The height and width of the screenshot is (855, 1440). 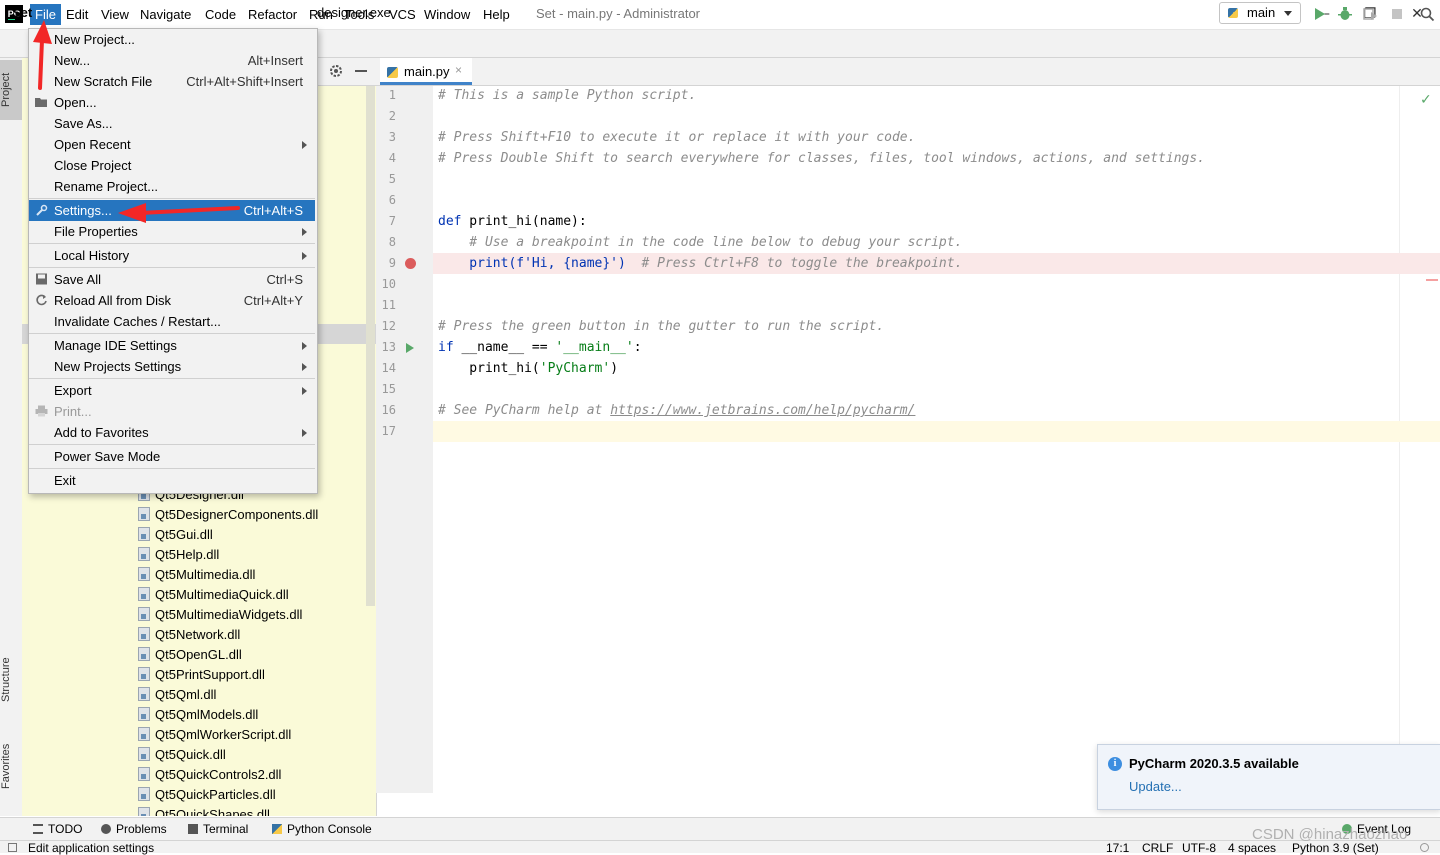 What do you see at coordinates (1427, 14) in the screenshot?
I see `search-icon` at bounding box center [1427, 14].